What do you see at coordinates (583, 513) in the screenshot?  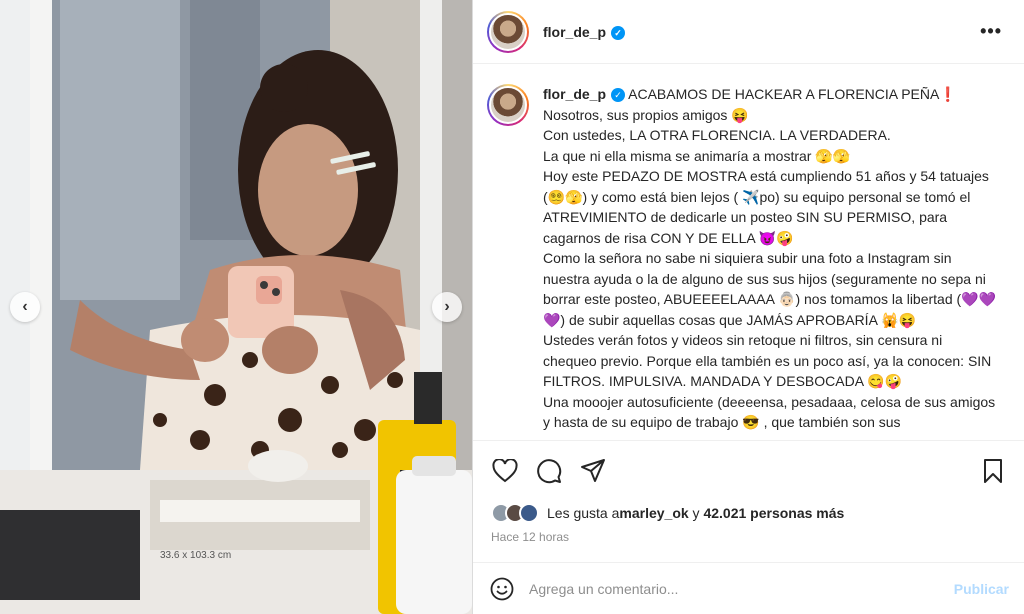 I see `likes-prefix: Les gusta a` at bounding box center [583, 513].